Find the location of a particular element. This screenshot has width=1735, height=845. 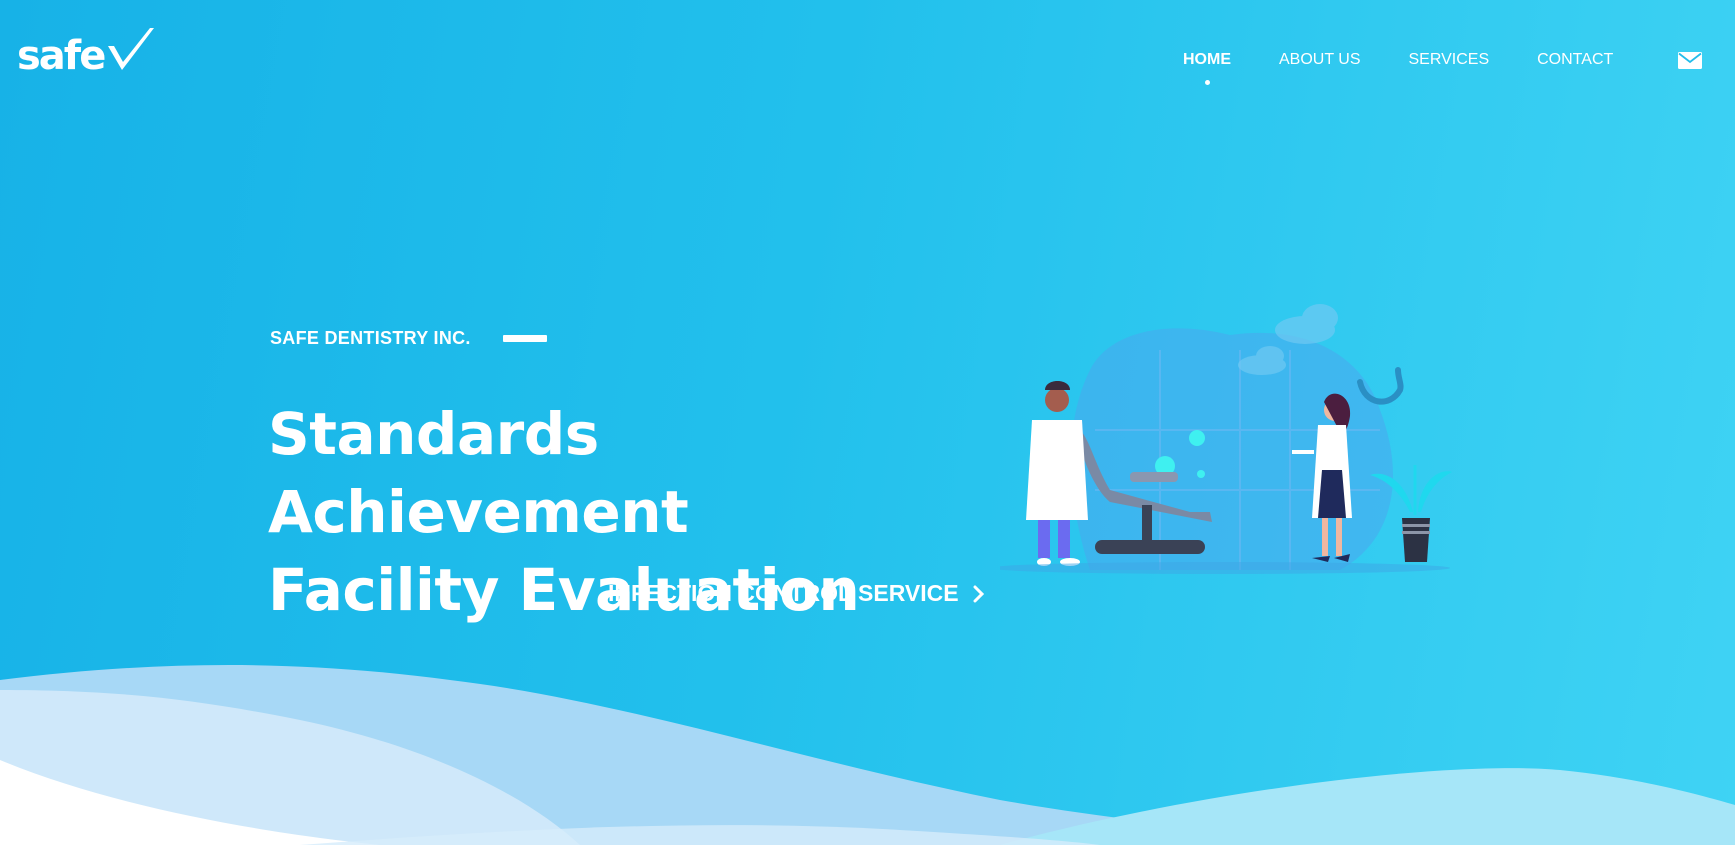

nav-about-us: ABOUT US is located at coordinates (1320, 60).